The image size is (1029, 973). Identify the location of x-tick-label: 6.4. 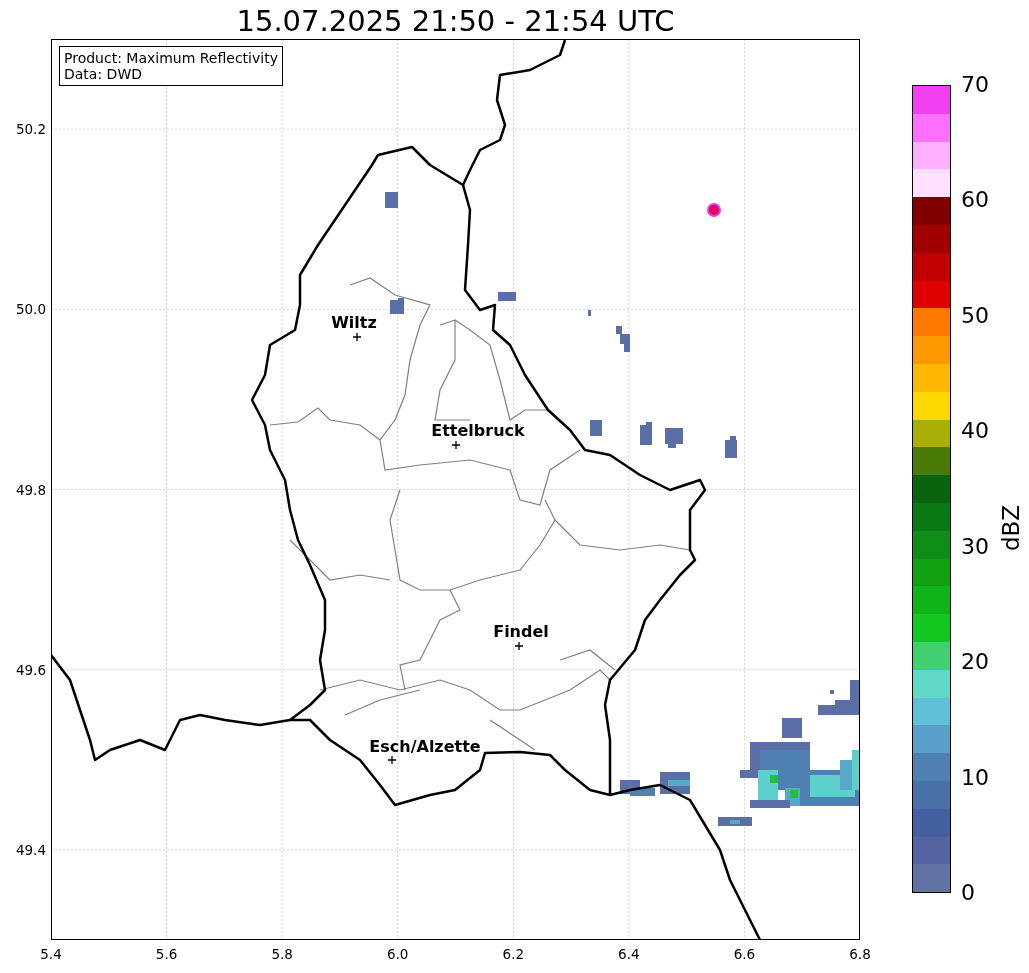
(629, 954).